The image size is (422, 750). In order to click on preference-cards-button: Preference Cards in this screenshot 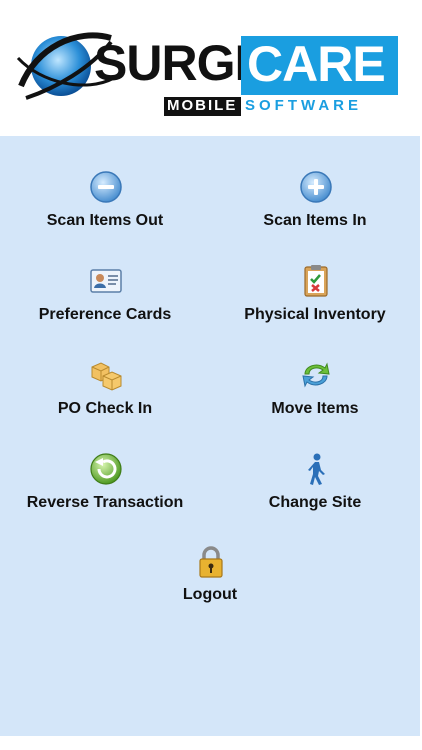, I will do `click(105, 304)`.